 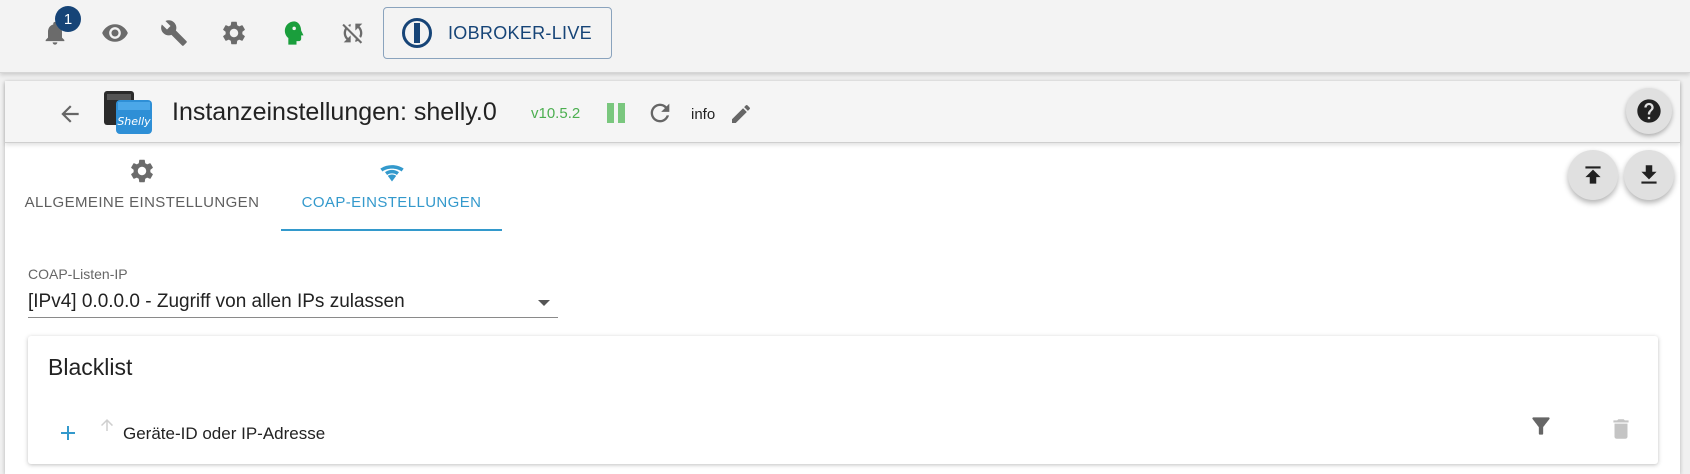 I want to click on restart-instance-button, so click(x=660, y=113).